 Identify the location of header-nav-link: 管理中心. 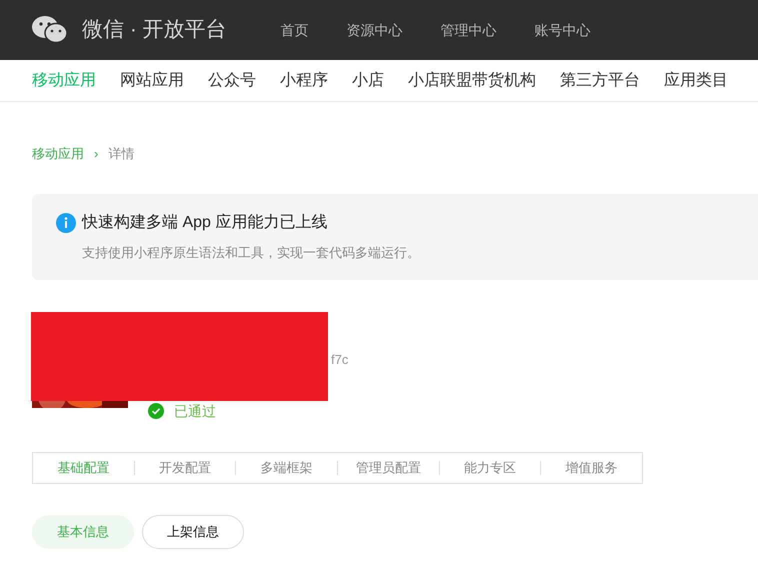
(468, 30).